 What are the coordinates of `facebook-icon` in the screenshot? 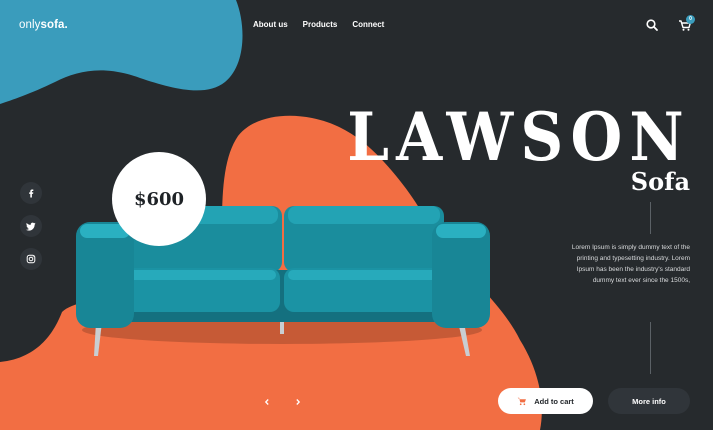 It's located at (31, 193).